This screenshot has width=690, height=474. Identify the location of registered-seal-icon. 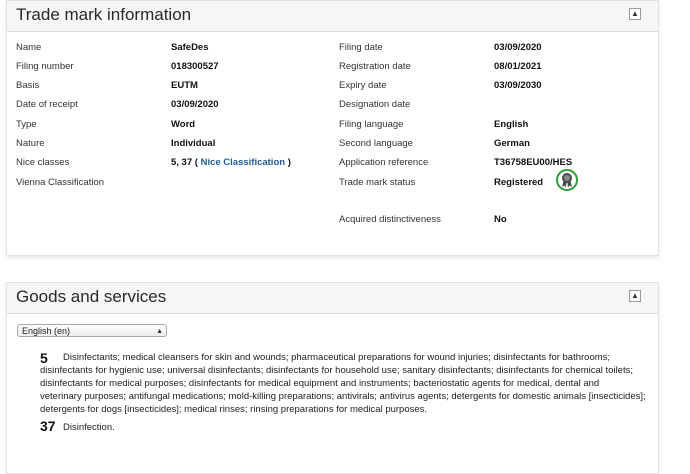
(567, 180).